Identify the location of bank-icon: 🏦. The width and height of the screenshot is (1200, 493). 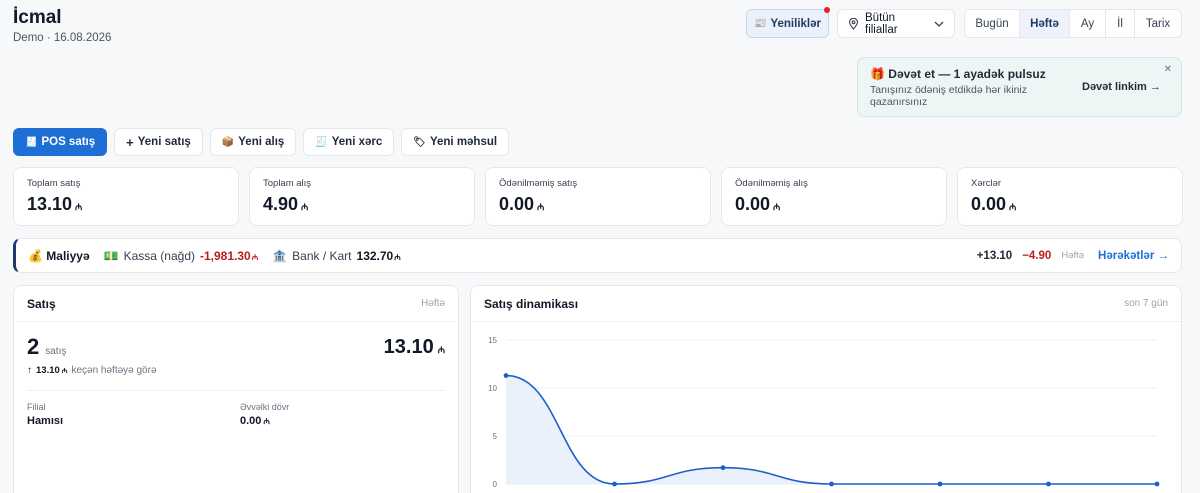
(280, 255).